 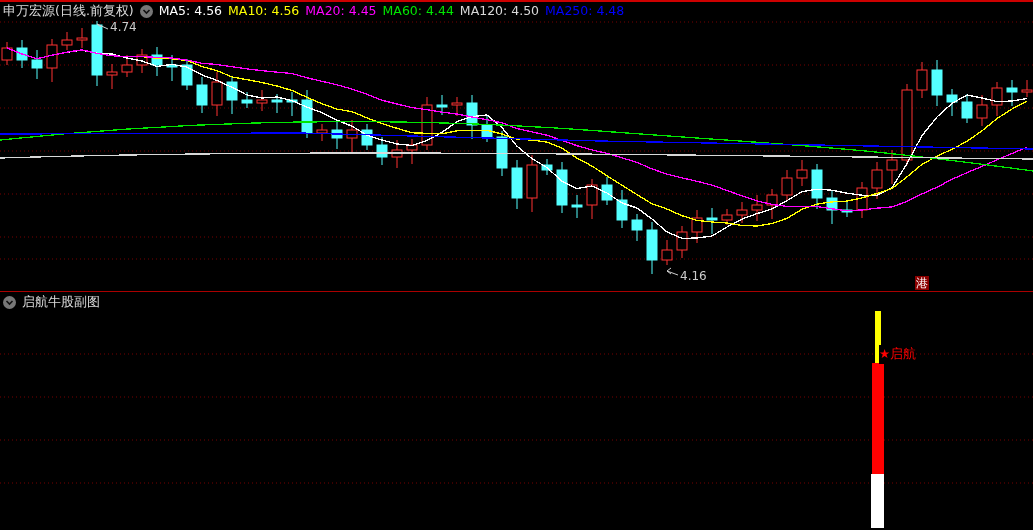 What do you see at coordinates (68, 11) in the screenshot?
I see `stock-title: 申万宏源(日线.前复权)` at bounding box center [68, 11].